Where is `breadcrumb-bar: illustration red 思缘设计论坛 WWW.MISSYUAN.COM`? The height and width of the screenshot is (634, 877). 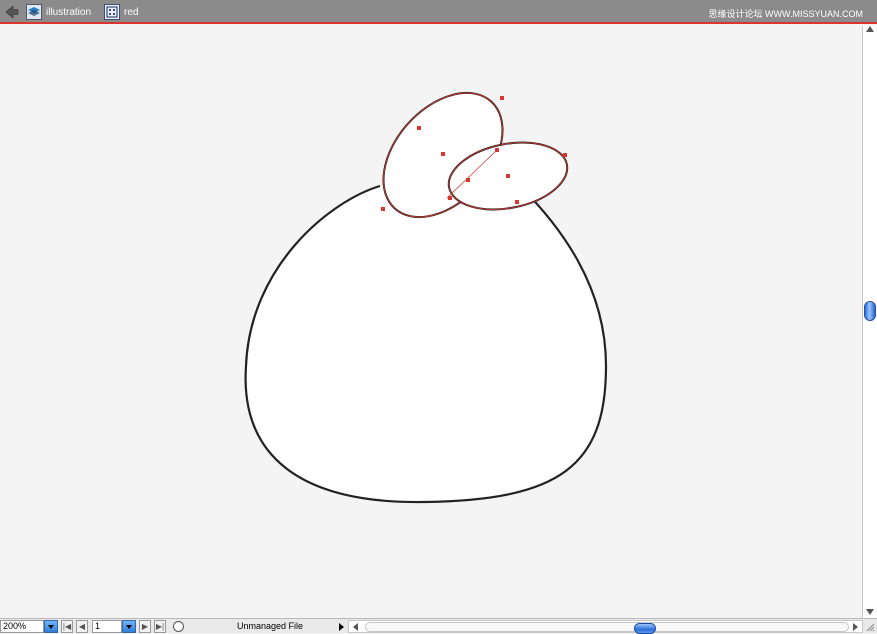 breadcrumb-bar: illustration red 思缘设计论坛 WWW.MISSYUAN.COM is located at coordinates (438, 12).